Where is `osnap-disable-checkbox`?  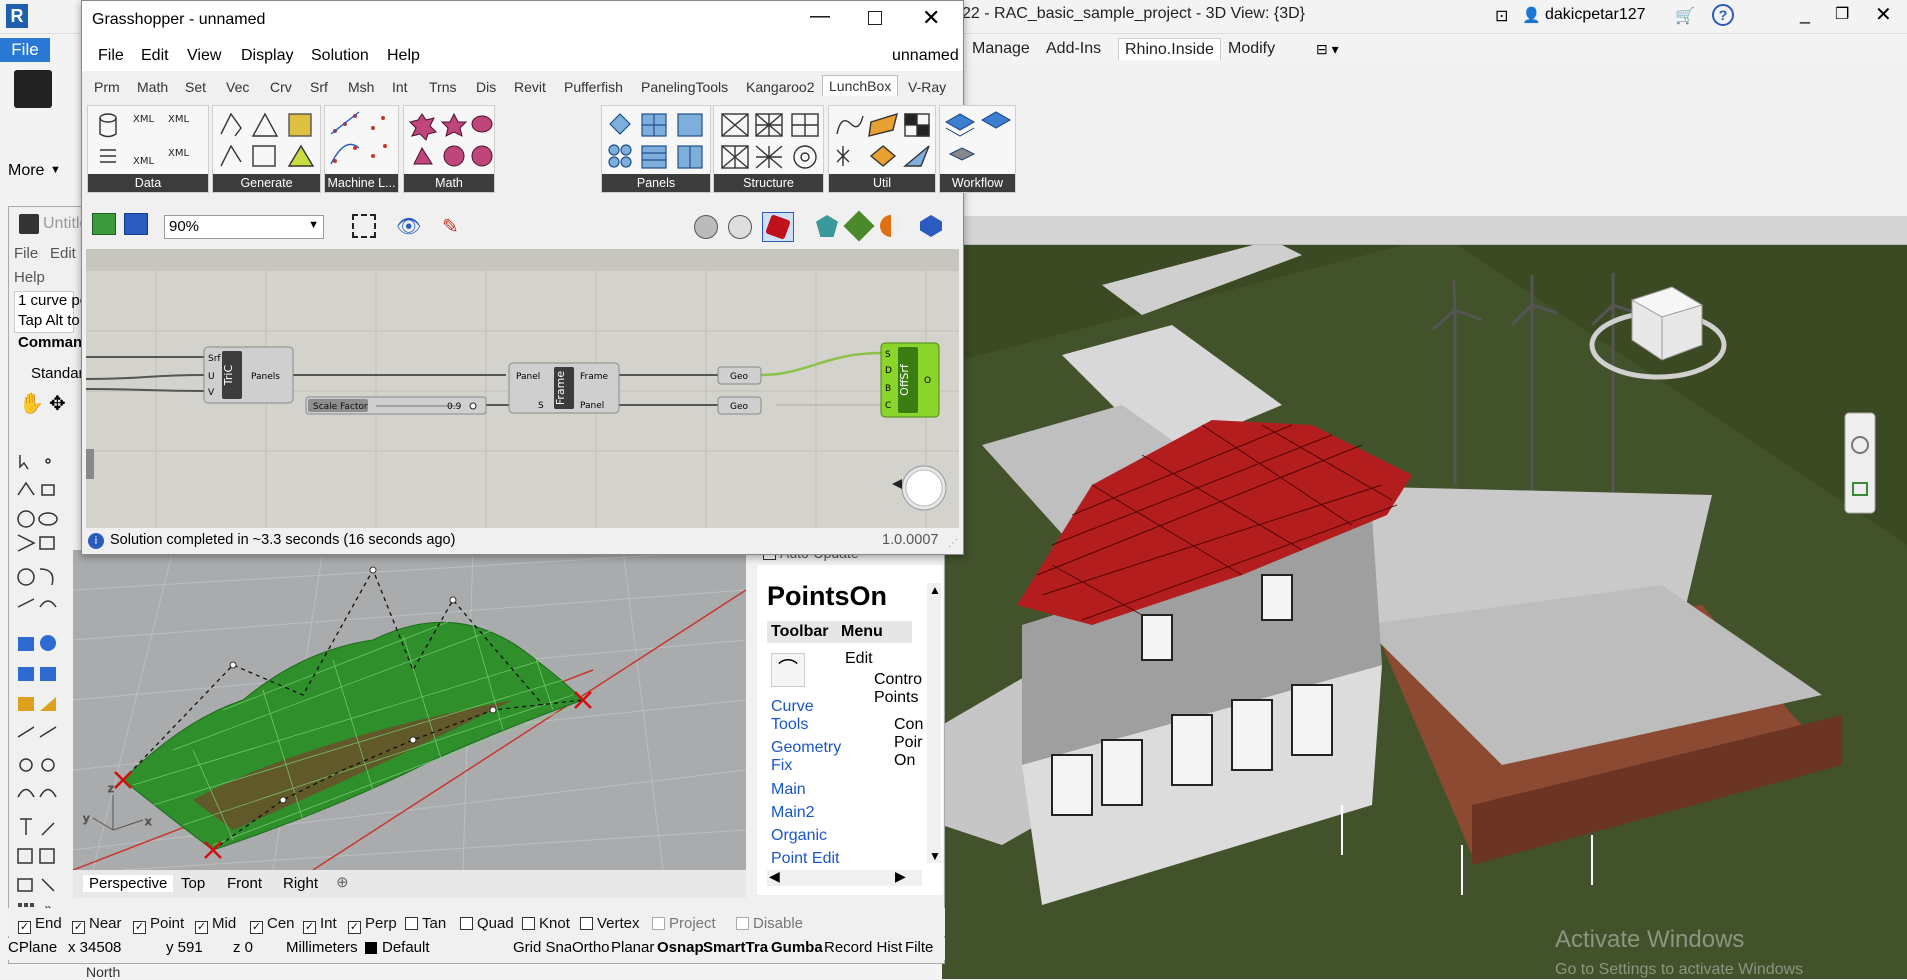
osnap-disable-checkbox is located at coordinates (742, 923).